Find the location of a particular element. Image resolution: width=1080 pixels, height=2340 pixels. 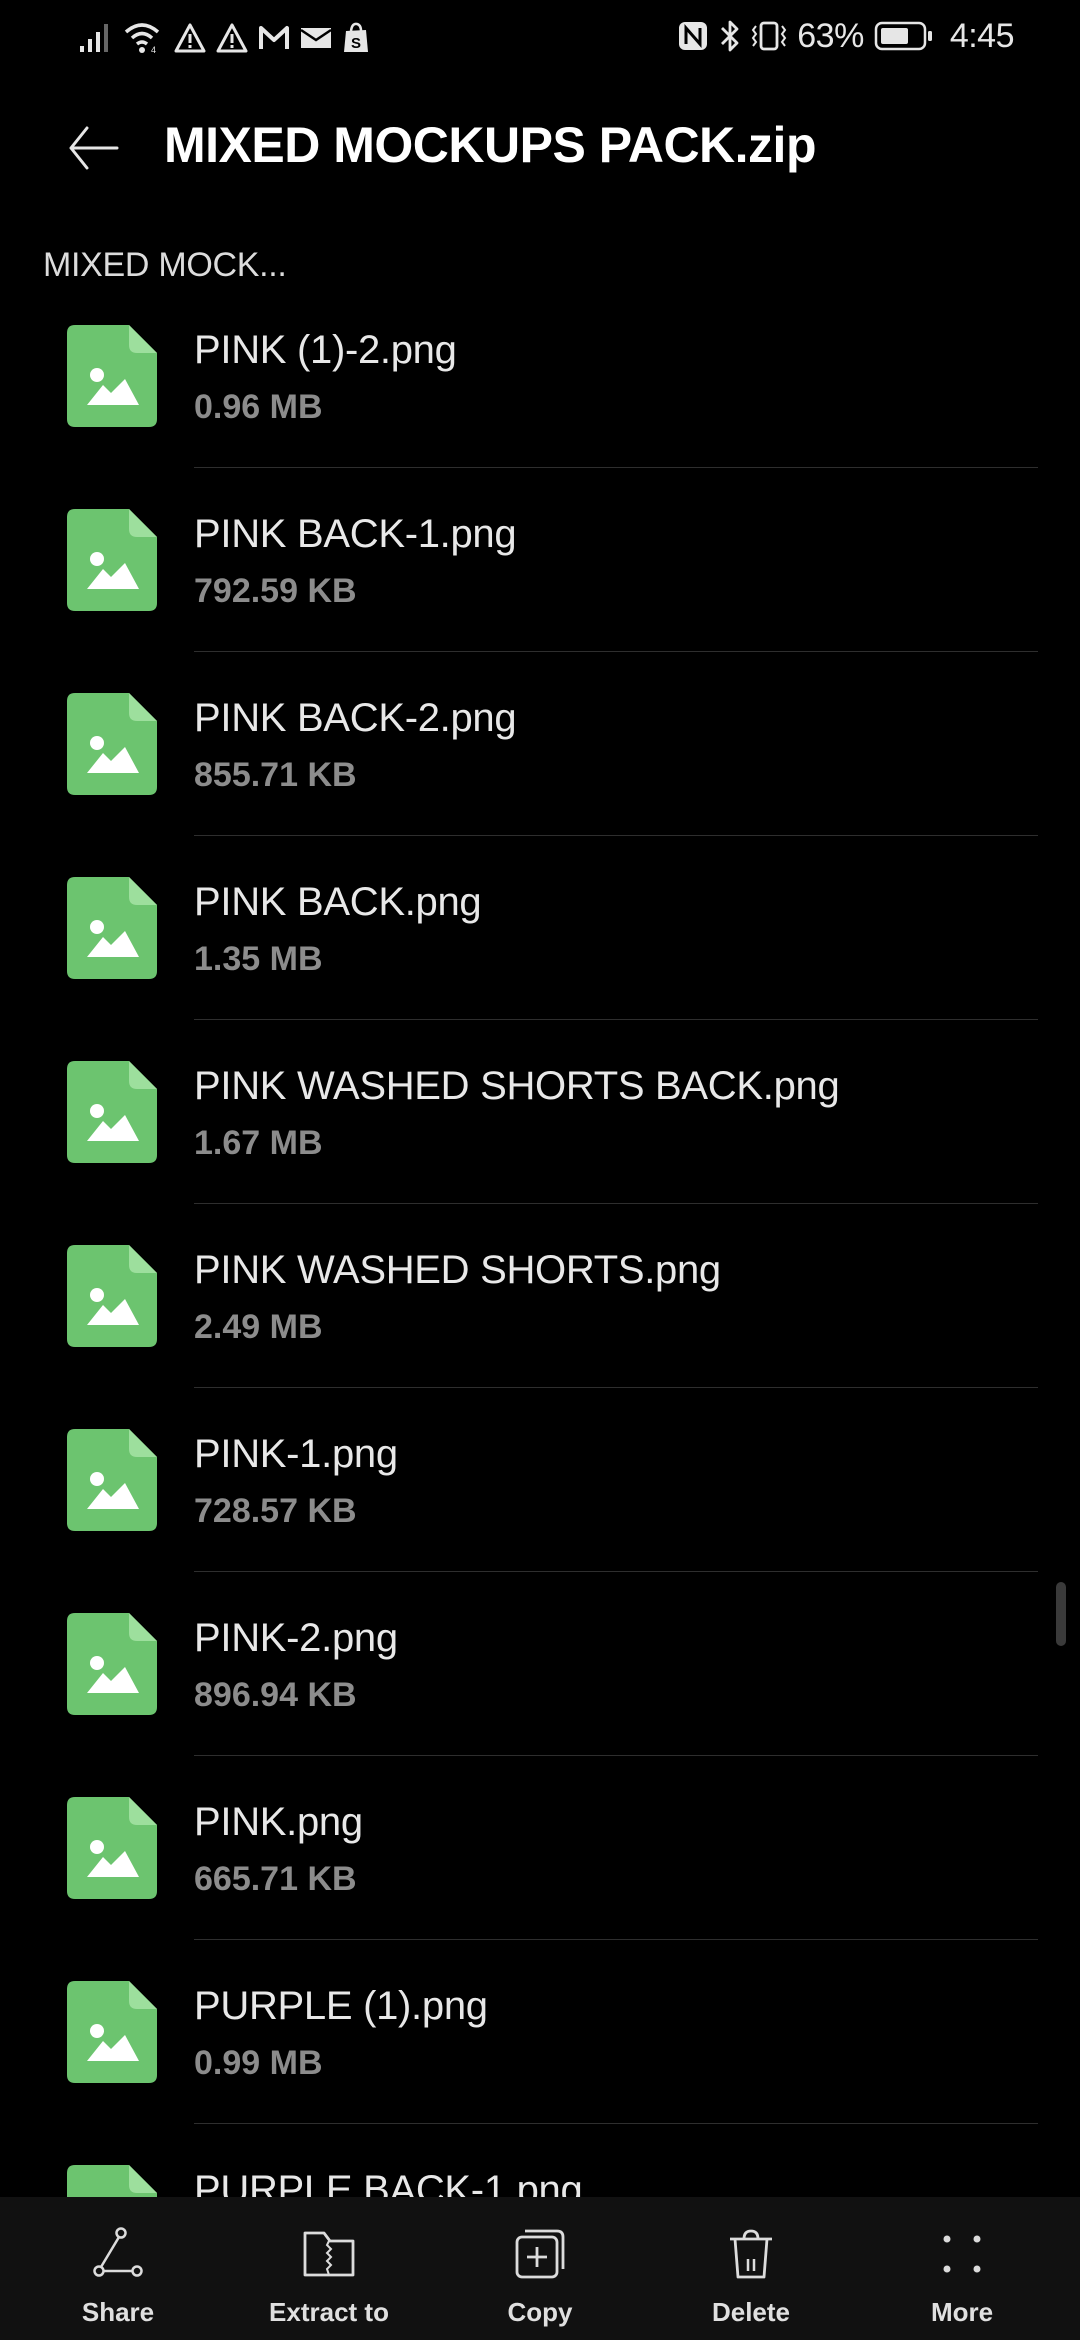

file-name: PINK.png is located at coordinates (278, 1822).